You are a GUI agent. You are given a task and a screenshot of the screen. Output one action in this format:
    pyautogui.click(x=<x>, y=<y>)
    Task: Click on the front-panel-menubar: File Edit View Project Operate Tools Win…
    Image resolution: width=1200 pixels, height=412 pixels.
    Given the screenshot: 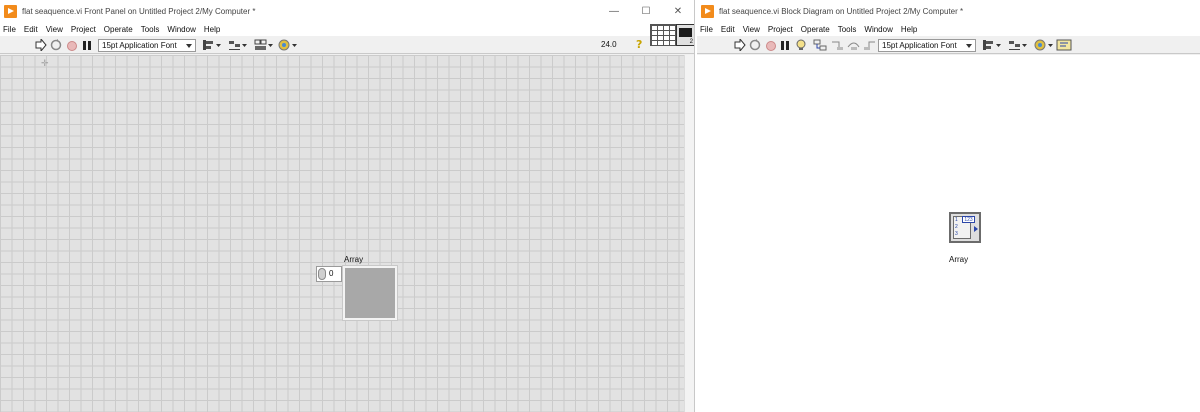 What is the action you would take?
    pyautogui.click(x=347, y=29)
    